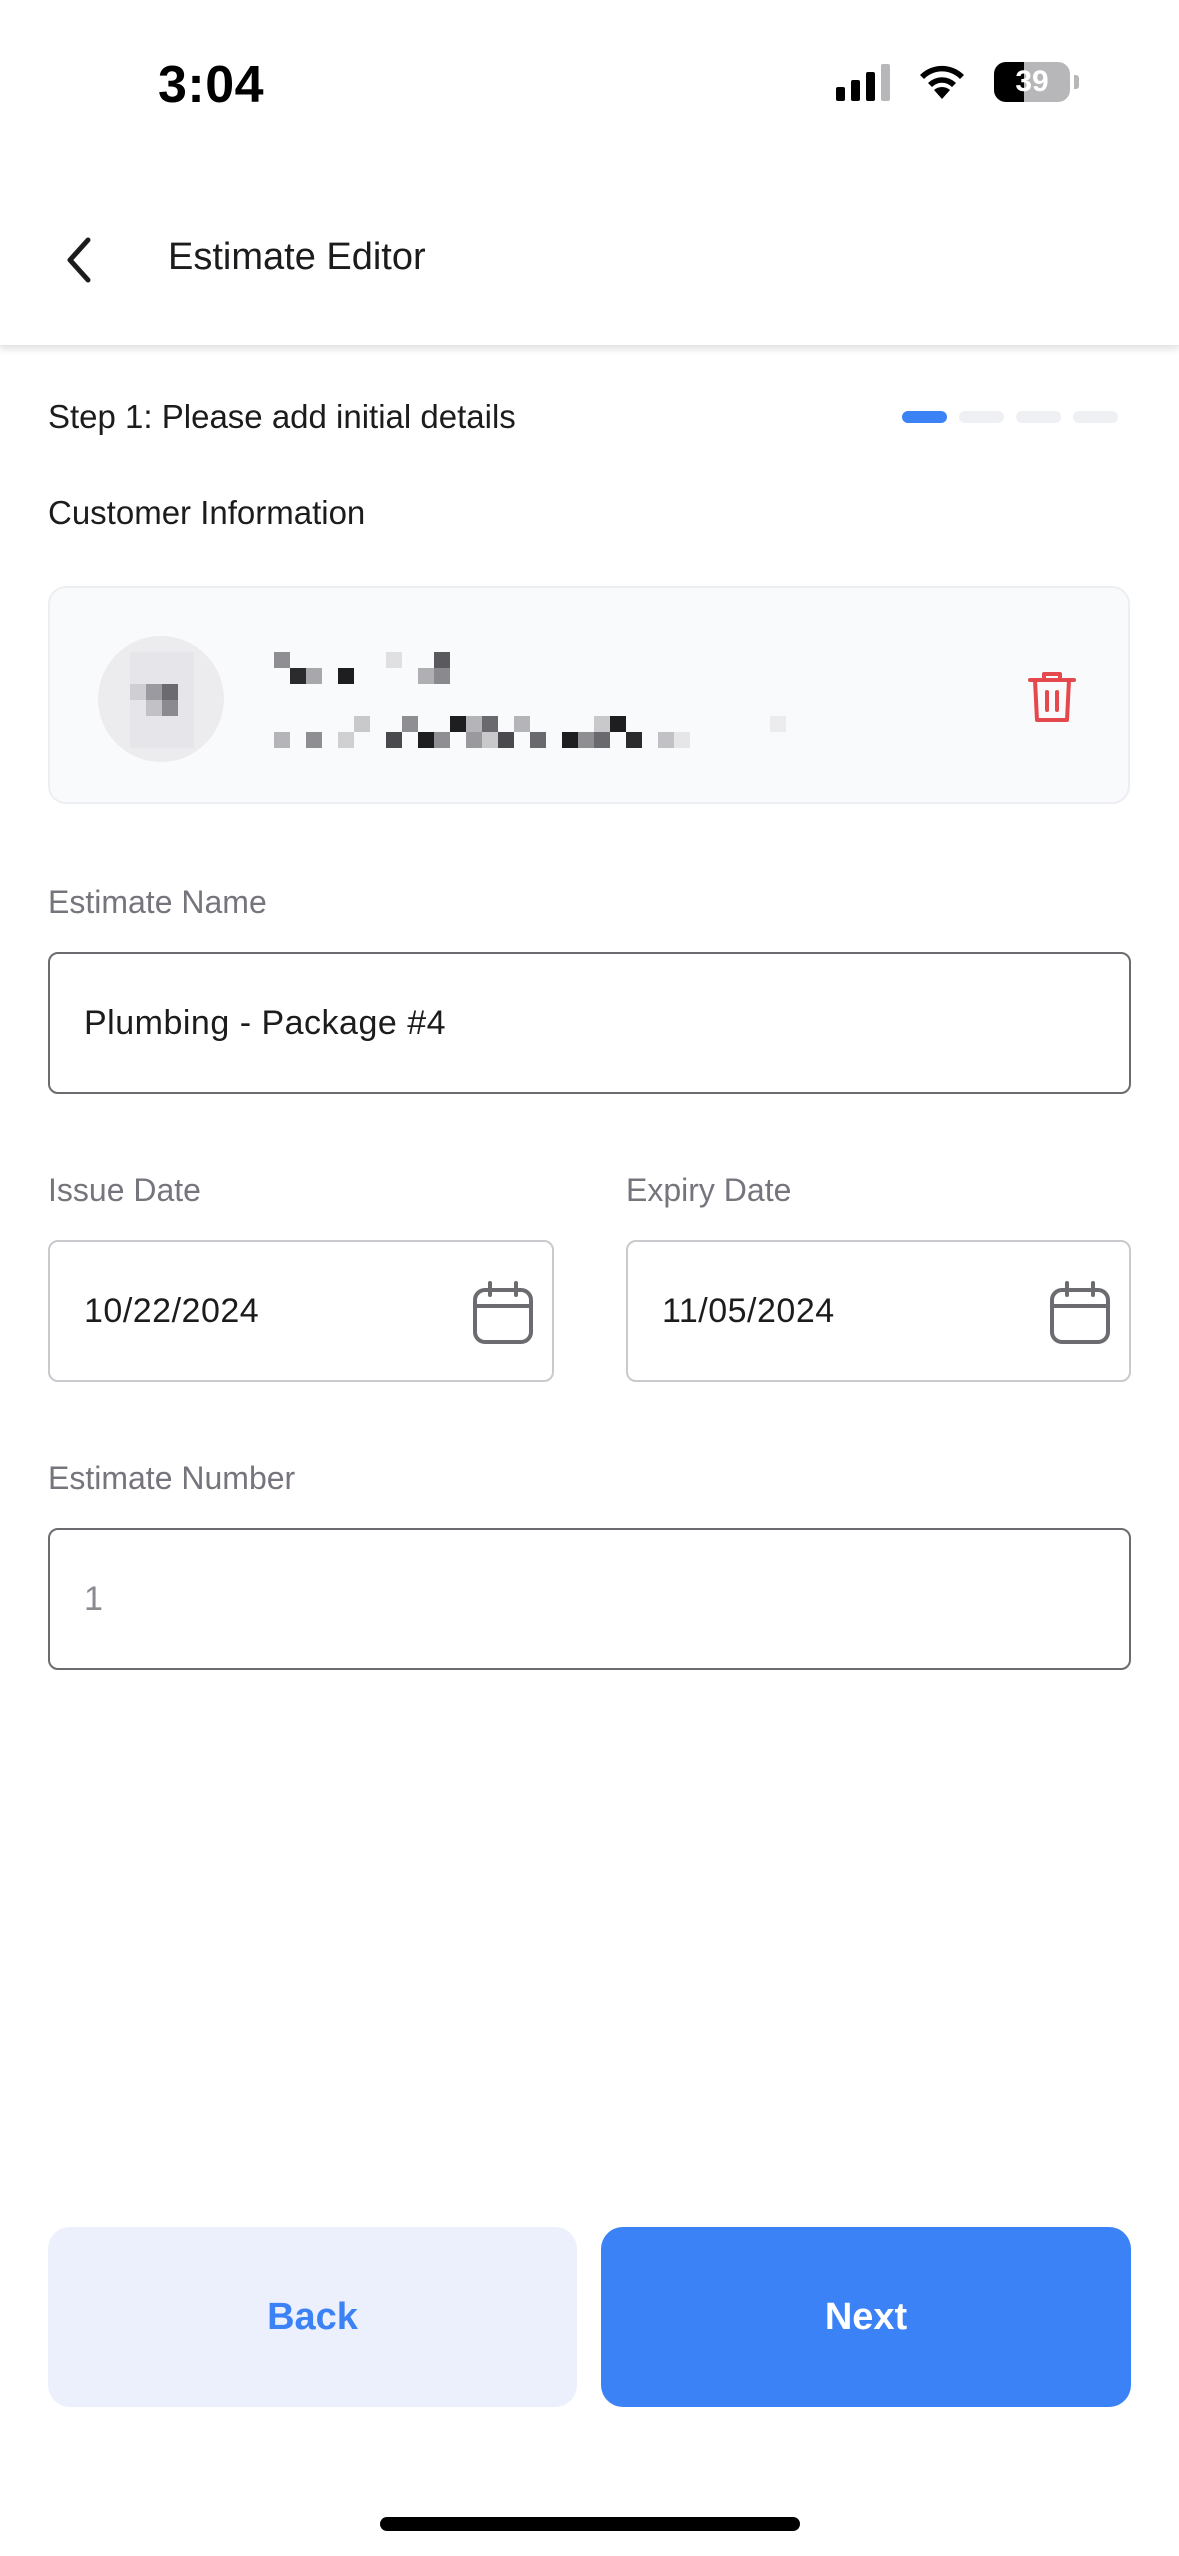  Describe the element at coordinates (1052, 697) in the screenshot. I see `trash-icon` at that location.